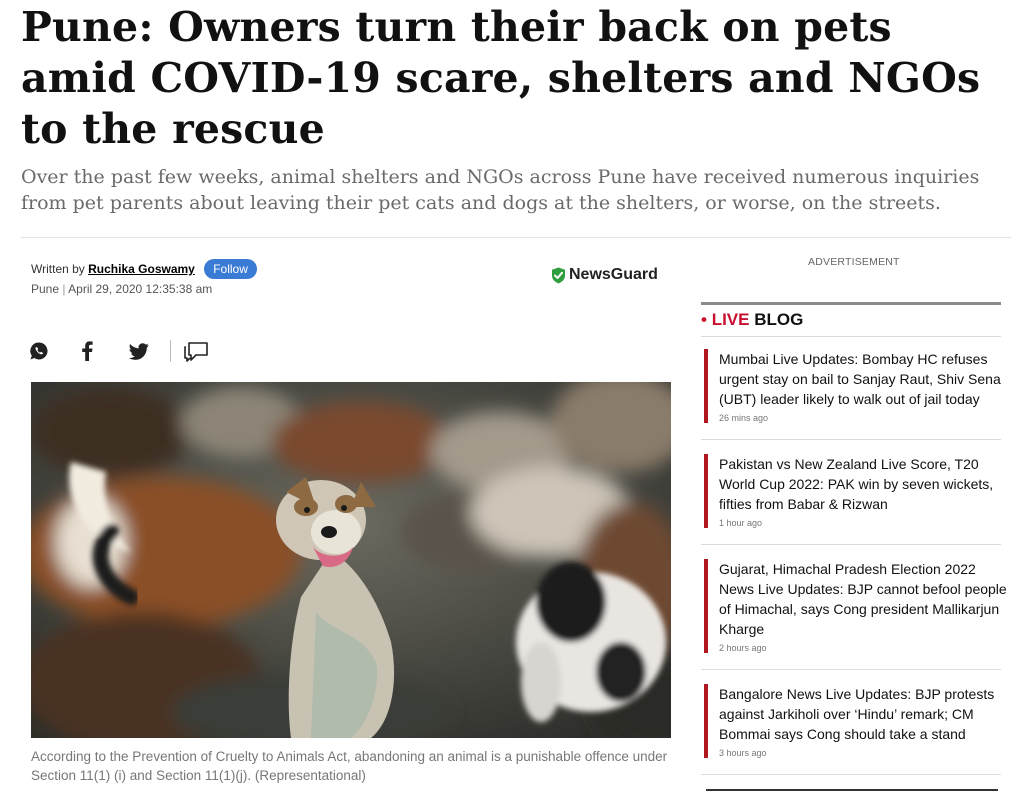 Image resolution: width=1033 pixels, height=791 pixels. What do you see at coordinates (230, 269) in the screenshot?
I see `follow-button: Follow` at bounding box center [230, 269].